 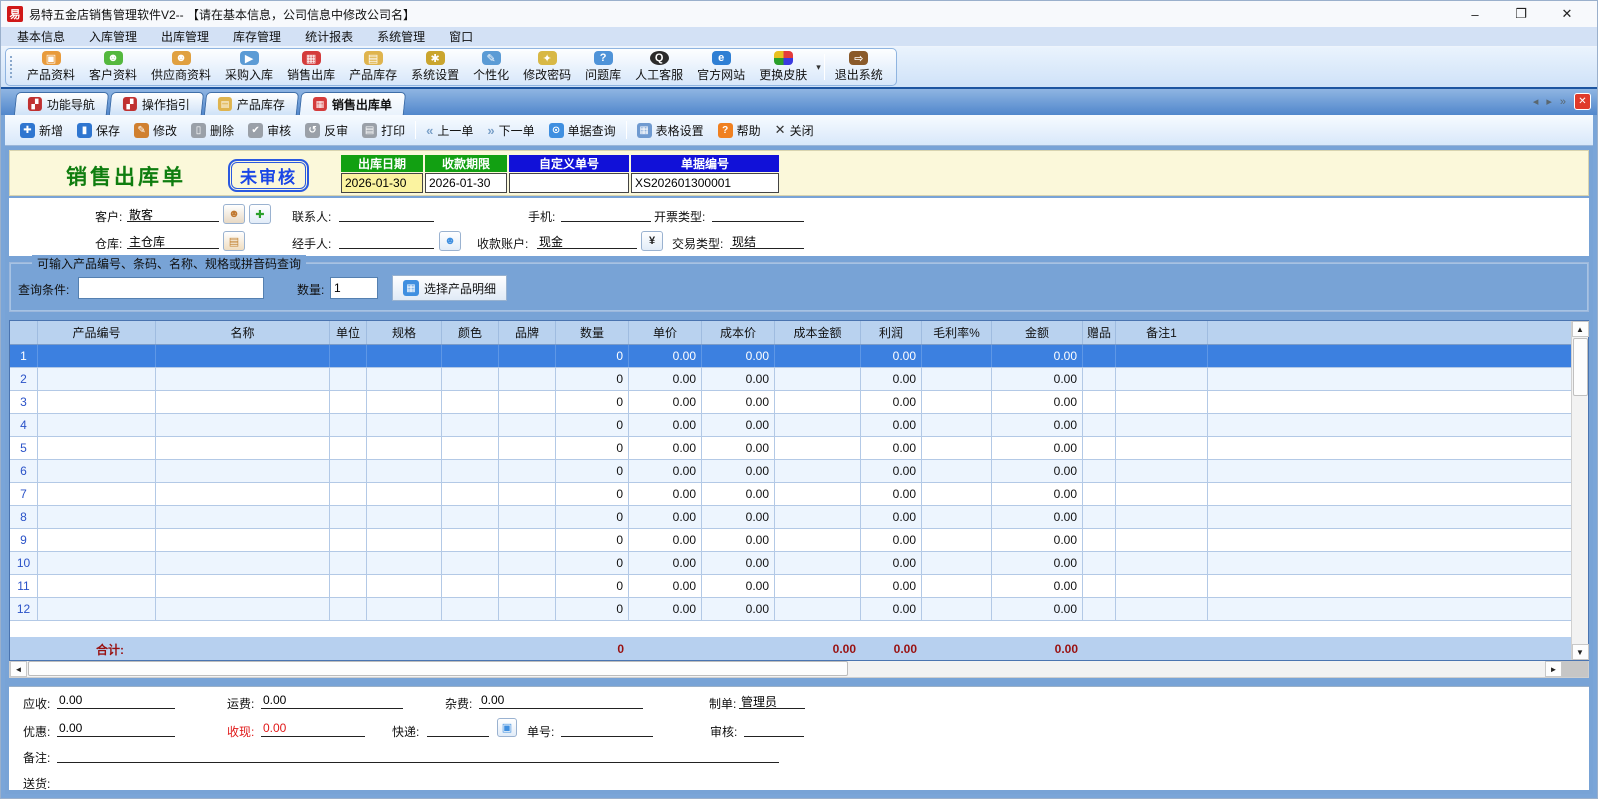 What do you see at coordinates (173, 241) in the screenshot?
I see `warehouse-field: 主仓库` at bounding box center [173, 241].